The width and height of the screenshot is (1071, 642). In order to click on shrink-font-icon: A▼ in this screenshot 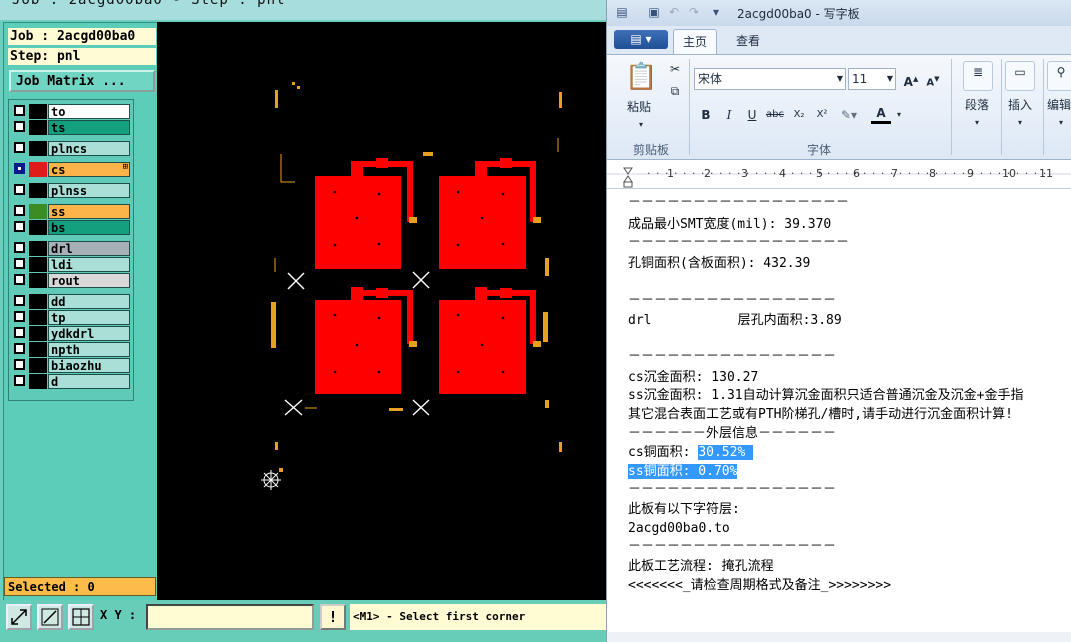, I will do `click(933, 79)`.